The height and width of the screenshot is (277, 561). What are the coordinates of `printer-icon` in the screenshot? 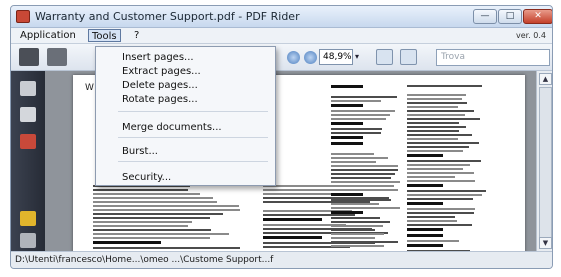 It's located at (29, 57).